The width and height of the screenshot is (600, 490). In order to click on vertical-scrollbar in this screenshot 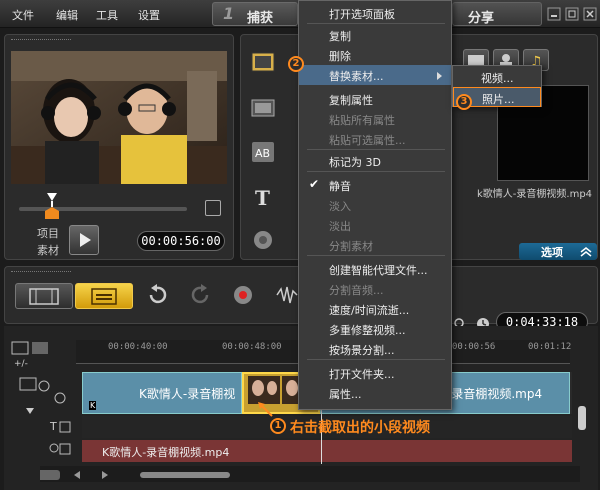, I will do `click(582, 414)`.